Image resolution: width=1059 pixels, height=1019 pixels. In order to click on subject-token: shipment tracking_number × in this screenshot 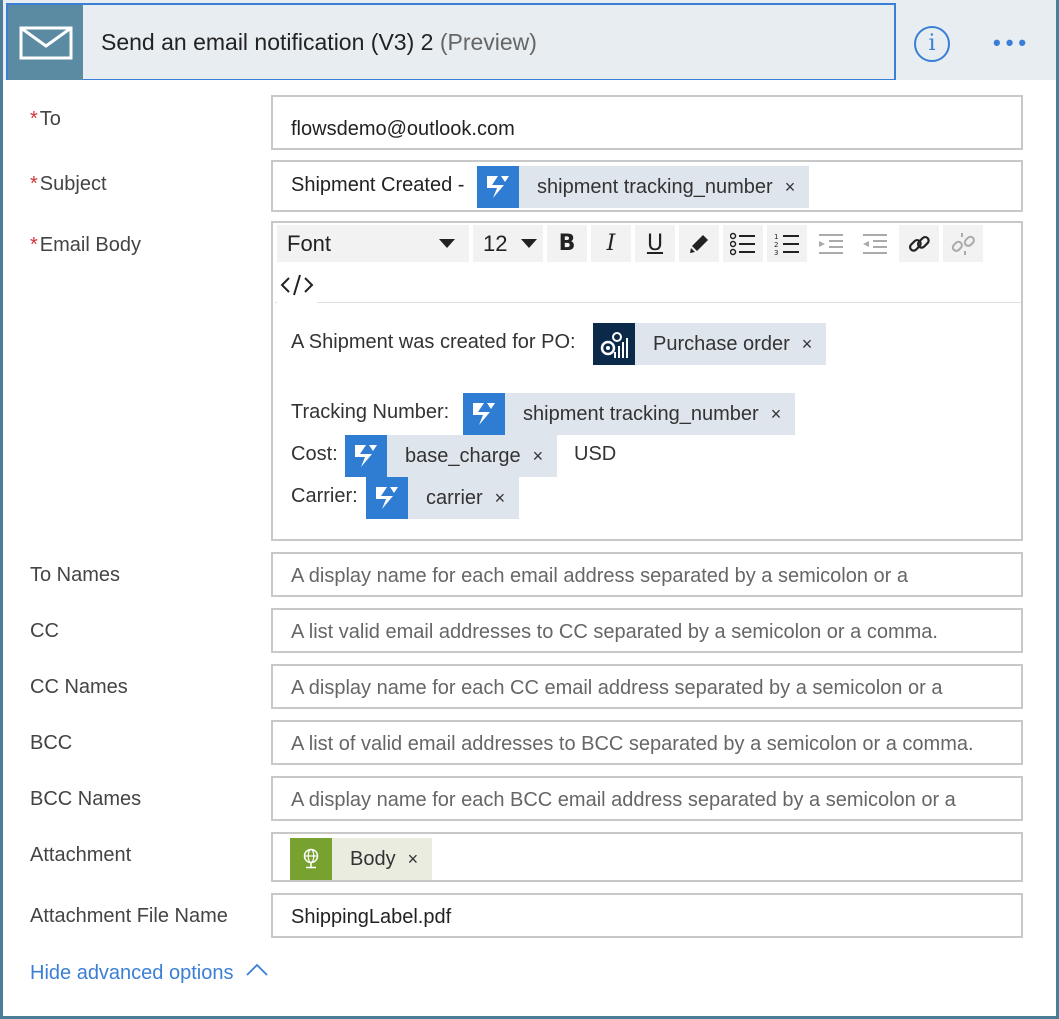, I will do `click(643, 187)`.